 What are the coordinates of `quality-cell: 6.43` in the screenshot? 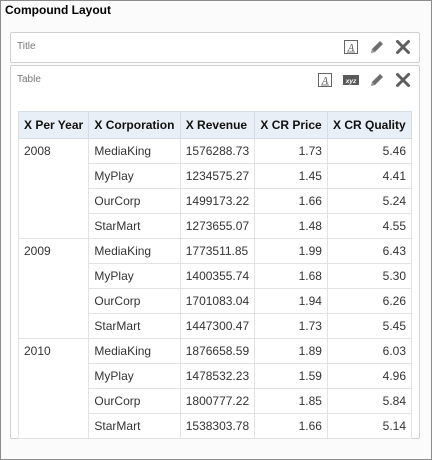 It's located at (369, 251).